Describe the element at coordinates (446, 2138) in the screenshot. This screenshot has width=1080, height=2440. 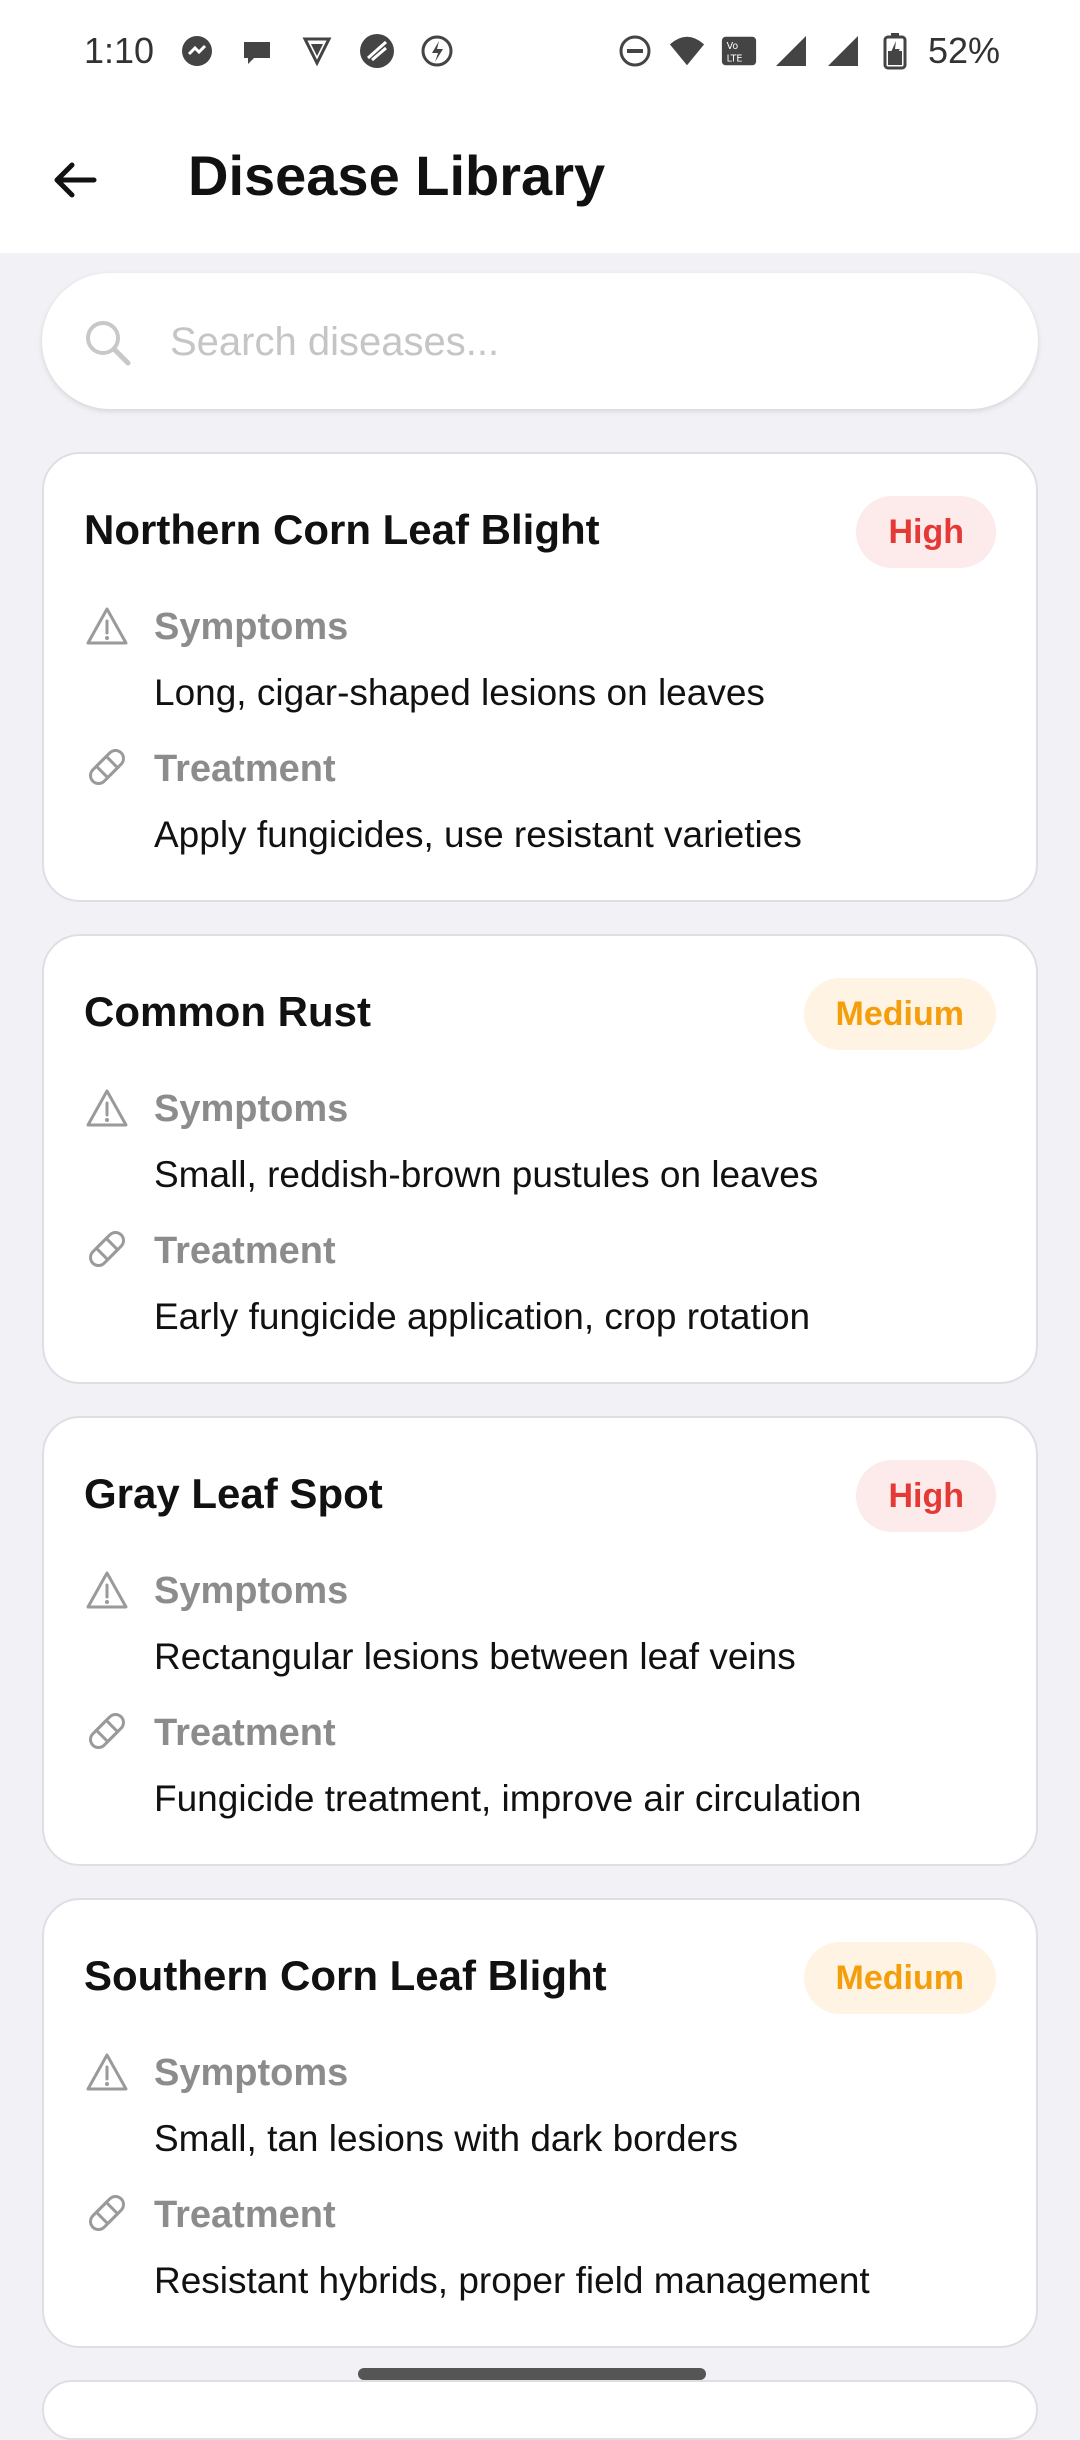
I see `symptoms-text: Small, tan lesions with dark borders` at that location.